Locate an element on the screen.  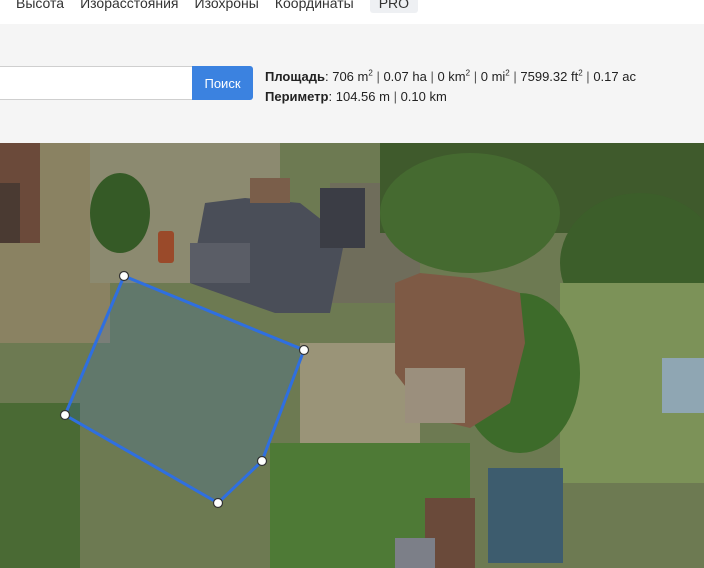
area-mi2: 0 mi2 is located at coordinates (495, 76).